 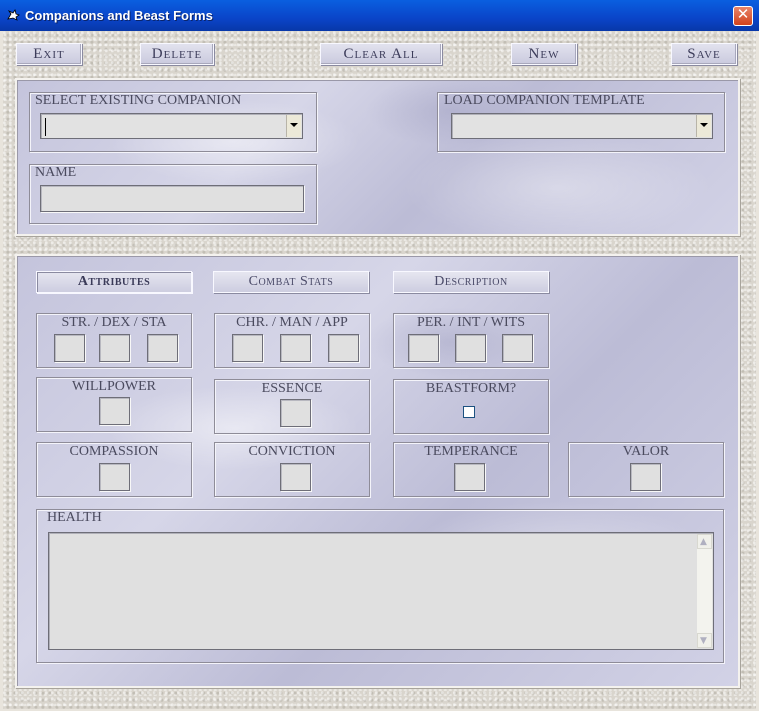 I want to click on load-template-dropdown-button, so click(x=703, y=126).